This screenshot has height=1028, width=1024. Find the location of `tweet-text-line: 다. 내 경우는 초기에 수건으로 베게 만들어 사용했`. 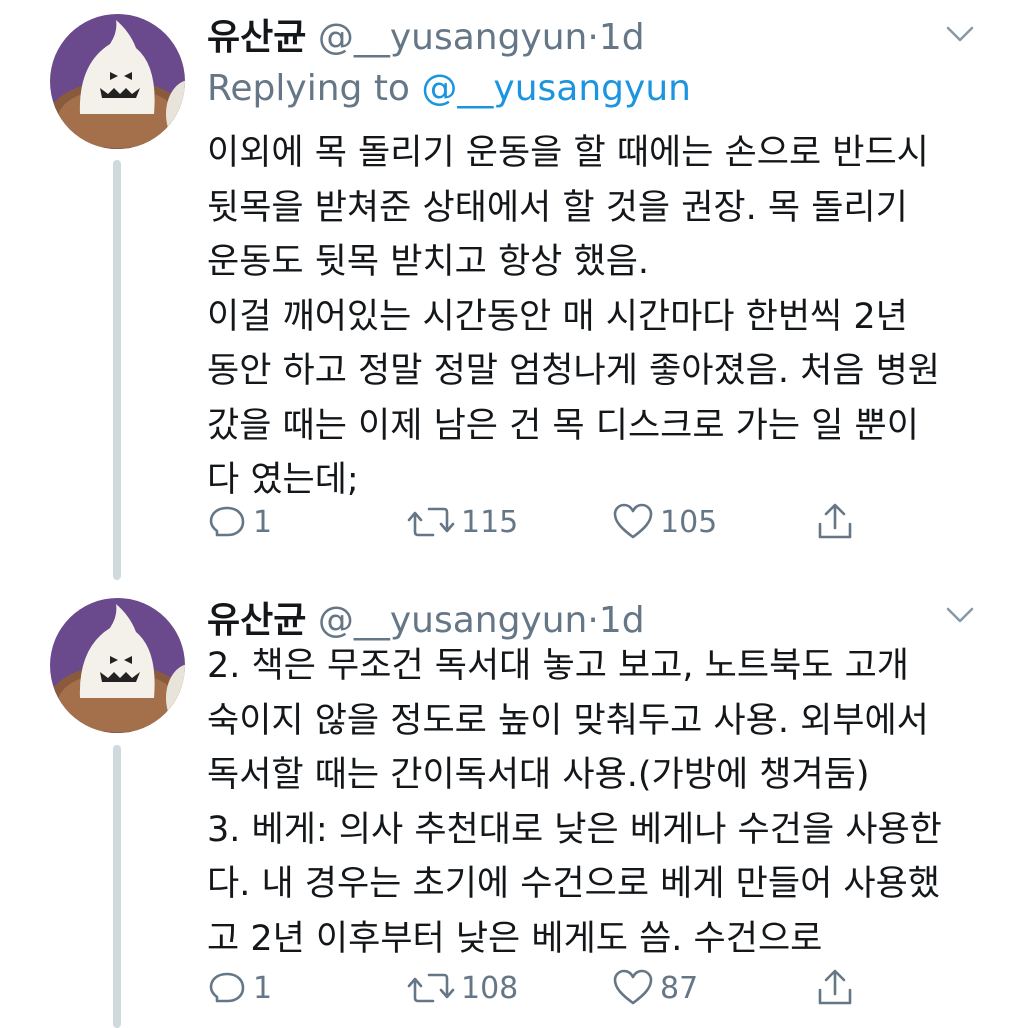

tweet-text-line: 다. 내 경우는 초기에 수건으로 베게 만들어 사용했 is located at coordinates (574, 884).